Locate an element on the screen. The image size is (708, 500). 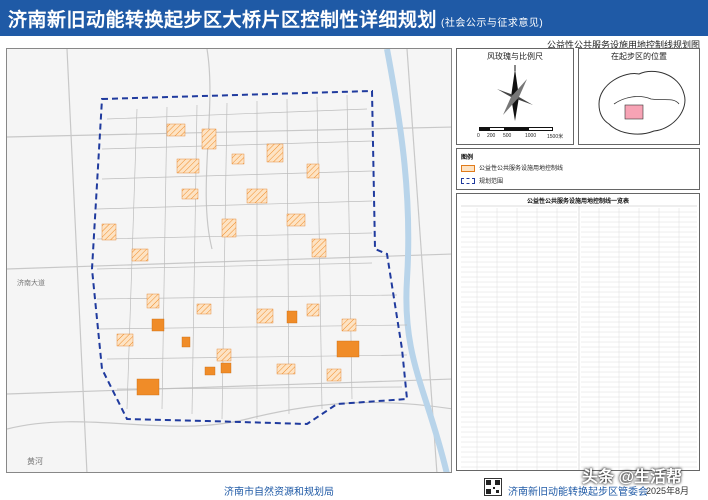
footer-org-left: 济南市自然资源和规划局 is located at coordinates (279, 492).